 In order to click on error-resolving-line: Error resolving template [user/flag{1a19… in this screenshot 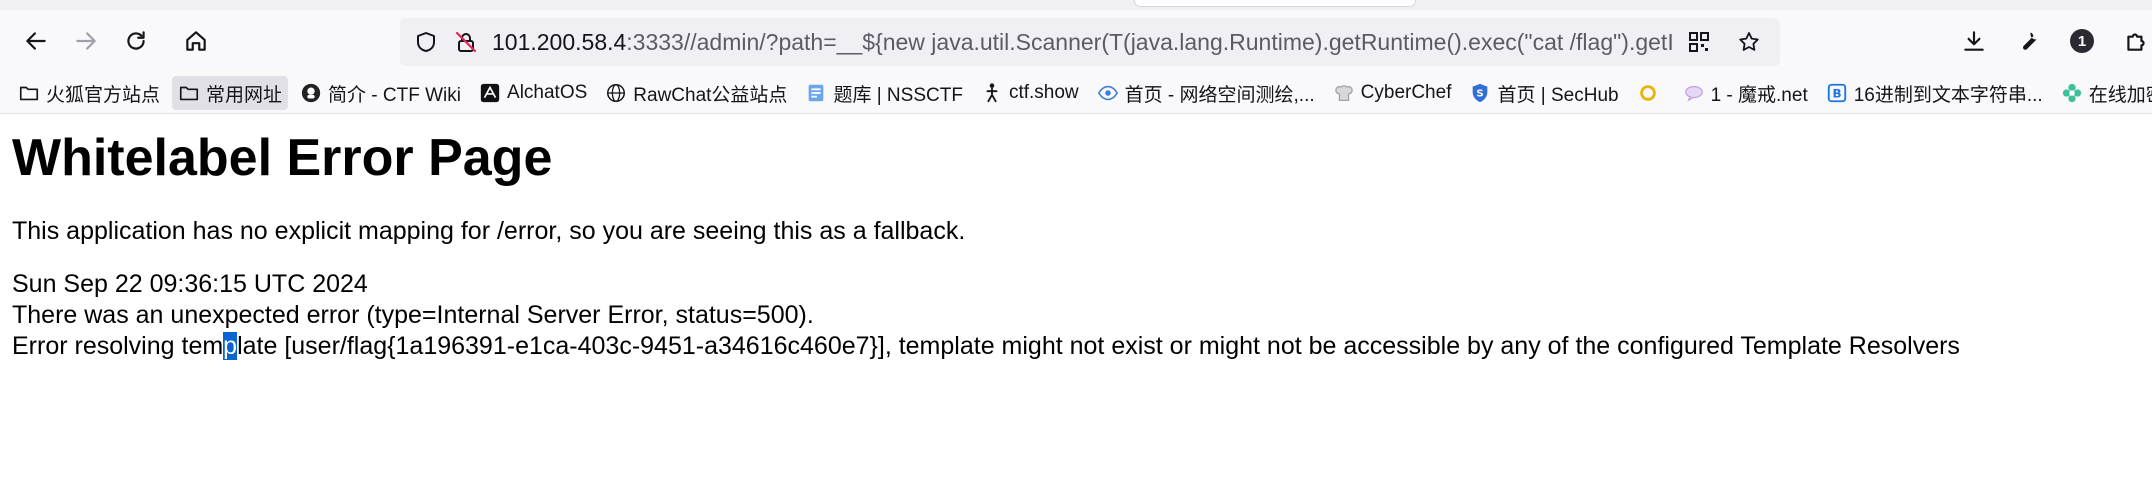, I will do `click(1076, 346)`.